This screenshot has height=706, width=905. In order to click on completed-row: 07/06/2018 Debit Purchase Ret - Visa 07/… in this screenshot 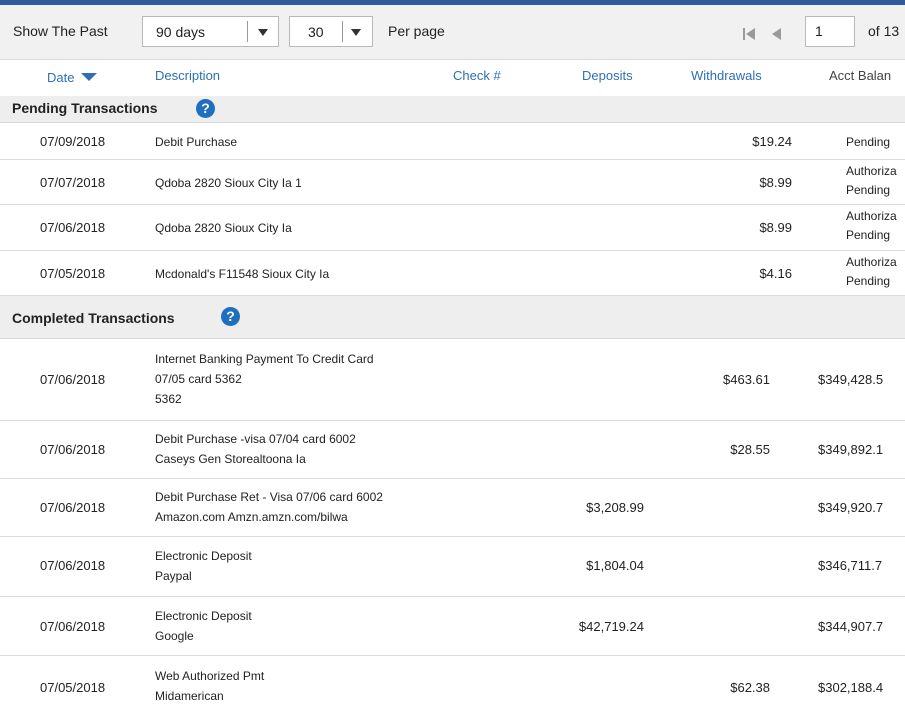, I will do `click(452, 508)`.